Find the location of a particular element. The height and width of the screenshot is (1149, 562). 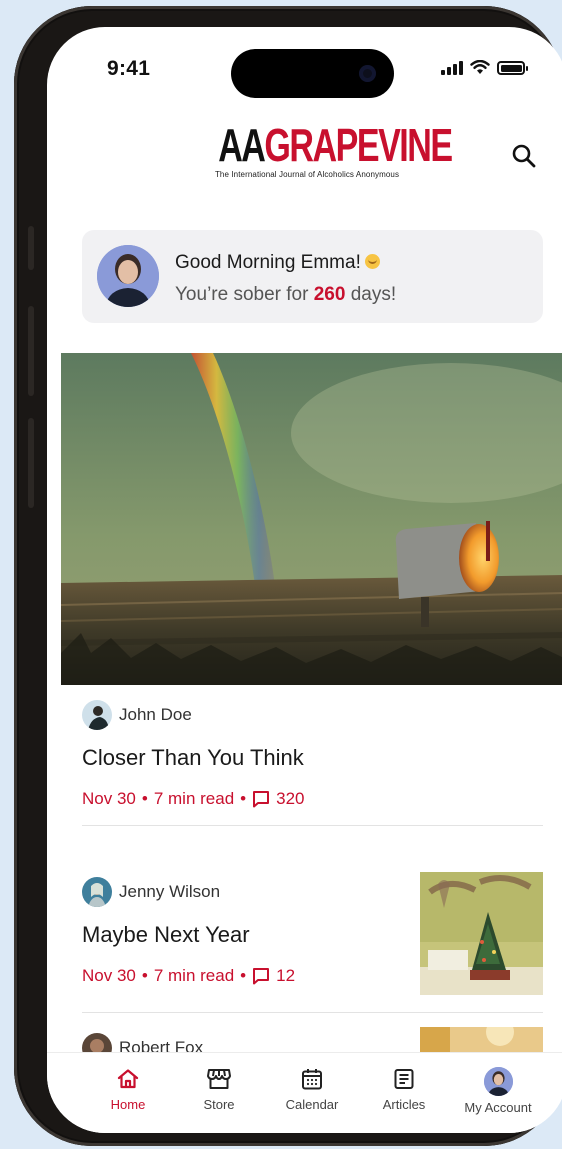

camera-icon is located at coordinates (367, 73).